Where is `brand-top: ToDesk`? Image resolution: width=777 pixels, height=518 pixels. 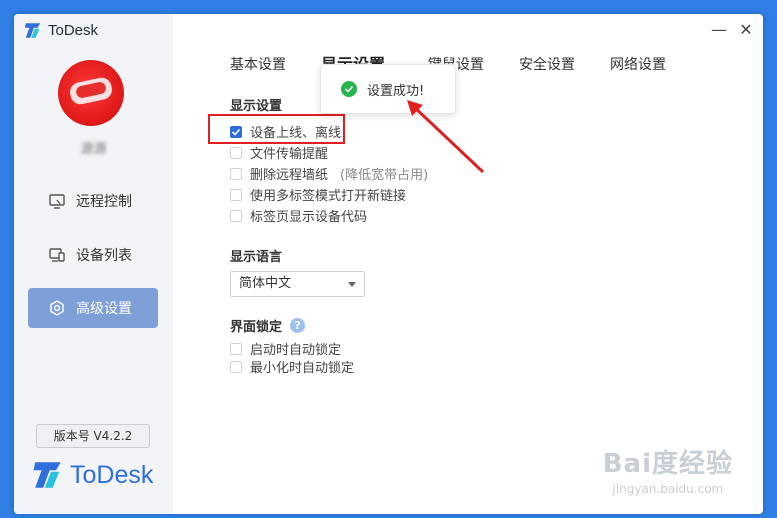
brand-top: ToDesk is located at coordinates (61, 30).